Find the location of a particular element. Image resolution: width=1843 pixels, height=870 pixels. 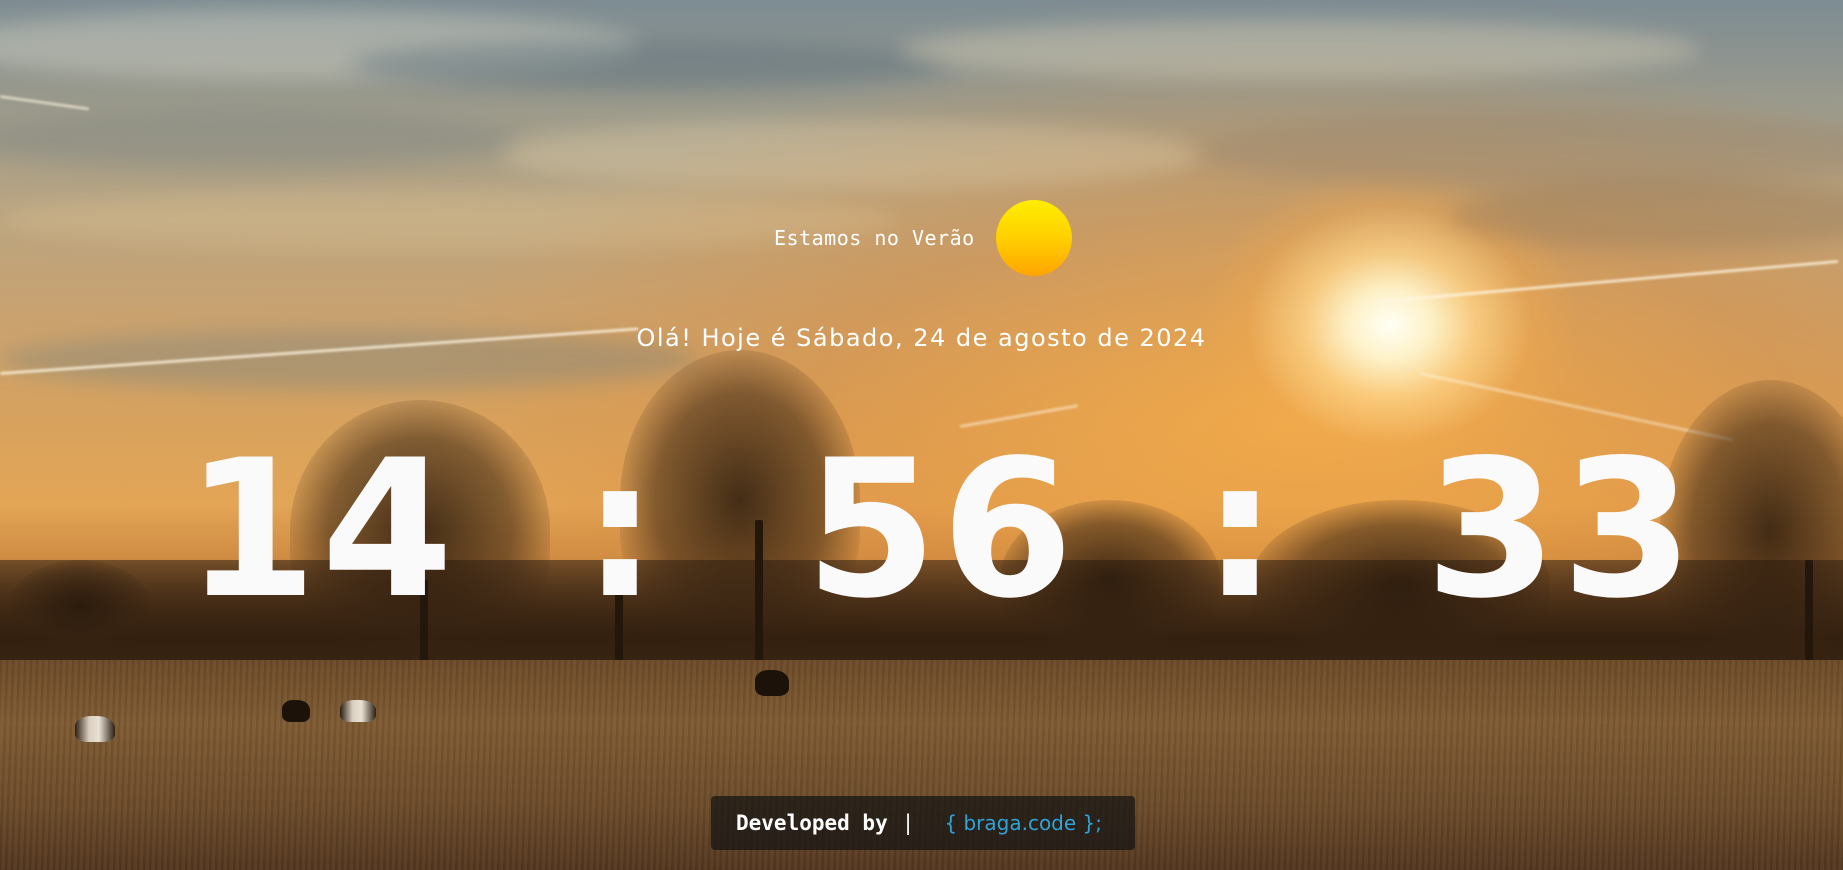

brand-close-brace: } is located at coordinates (1089, 823).